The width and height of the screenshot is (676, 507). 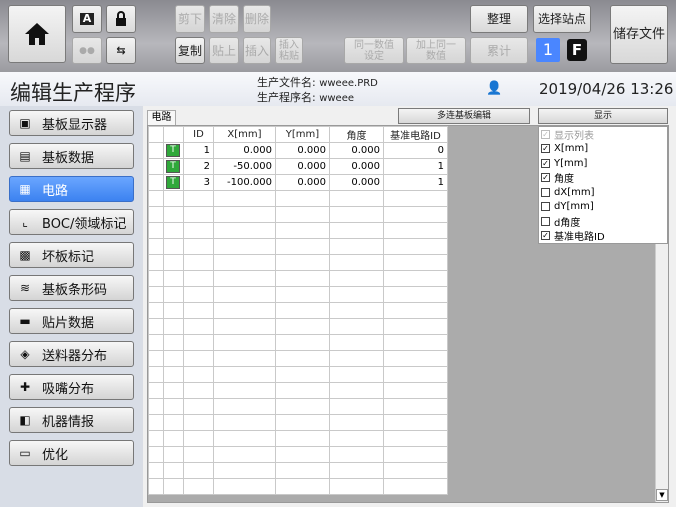 I want to click on user-settings-icon: 👤, so click(x=494, y=88).